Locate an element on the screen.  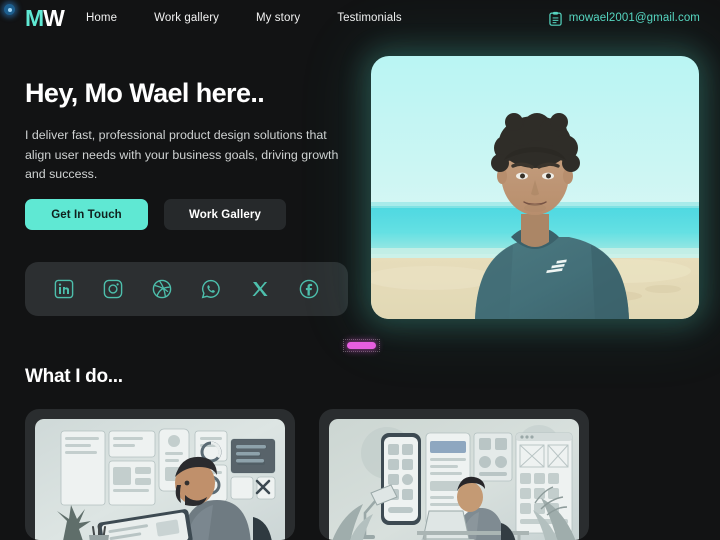
social-link-x is located at coordinates (260, 289).